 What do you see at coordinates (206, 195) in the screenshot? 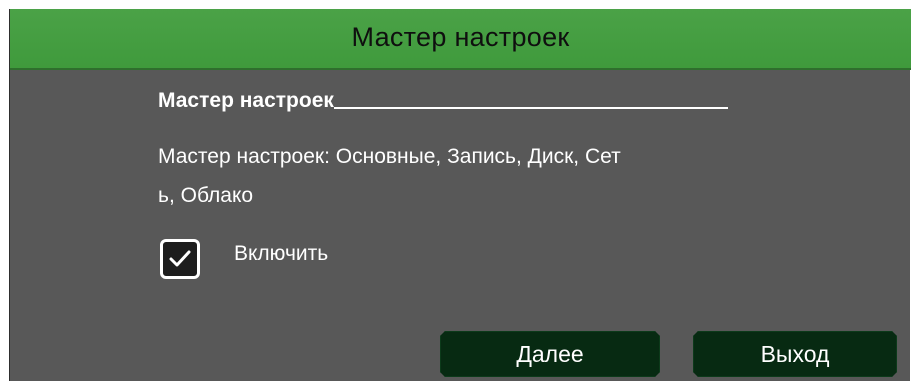
I see `wizard-description-line-2: ь, Облако` at bounding box center [206, 195].